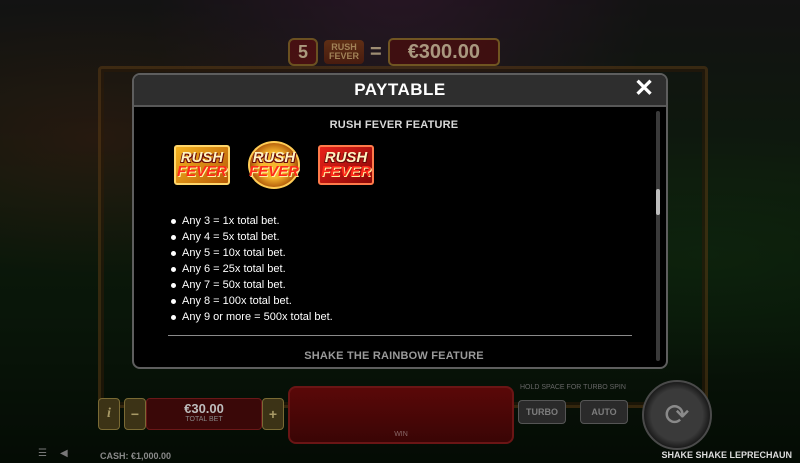 Image resolution: width=800 pixels, height=463 pixels. I want to click on menu-icon: ☰, so click(42, 453).